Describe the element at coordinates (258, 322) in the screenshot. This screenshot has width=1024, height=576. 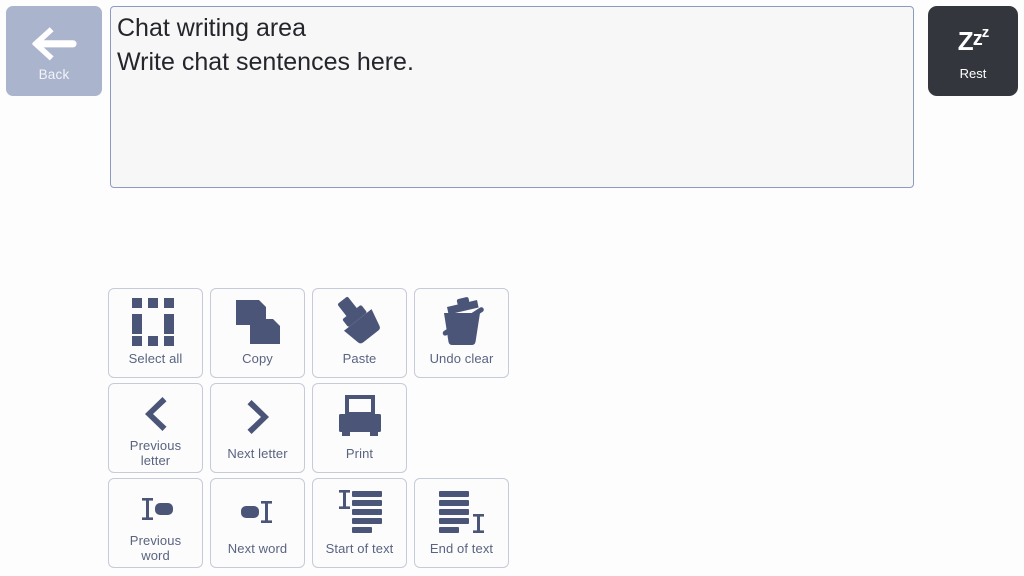
I see `copy-icon` at that location.